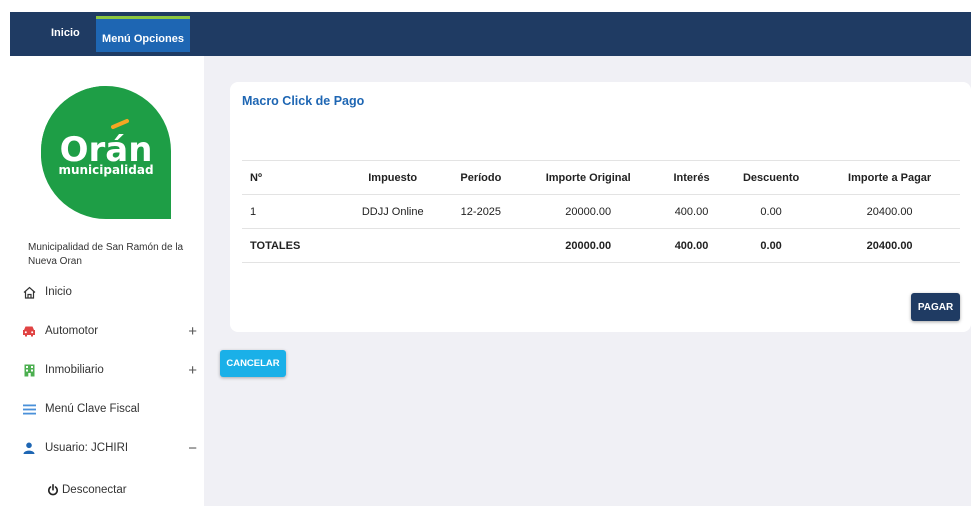  I want to click on sidebar-item-inicio: Inicio, so click(109, 292).